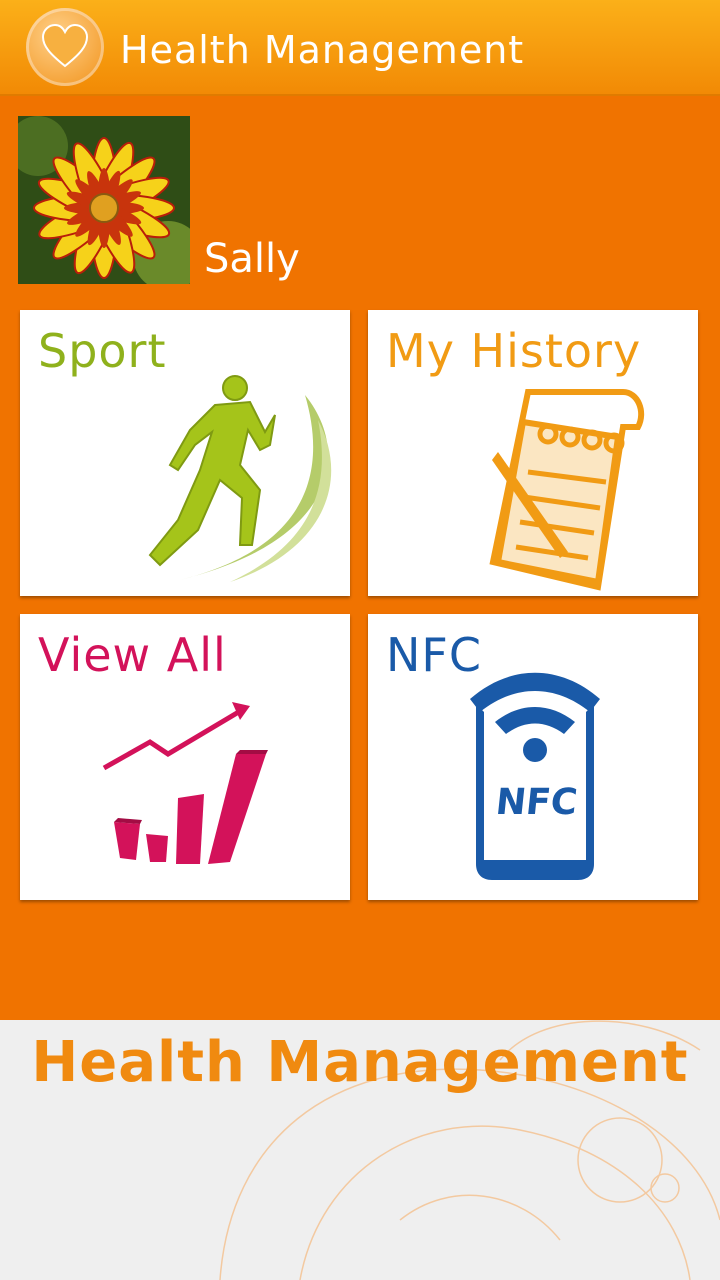 This screenshot has width=720, height=1280. What do you see at coordinates (252, 259) in the screenshot?
I see `user-name: Sally` at bounding box center [252, 259].